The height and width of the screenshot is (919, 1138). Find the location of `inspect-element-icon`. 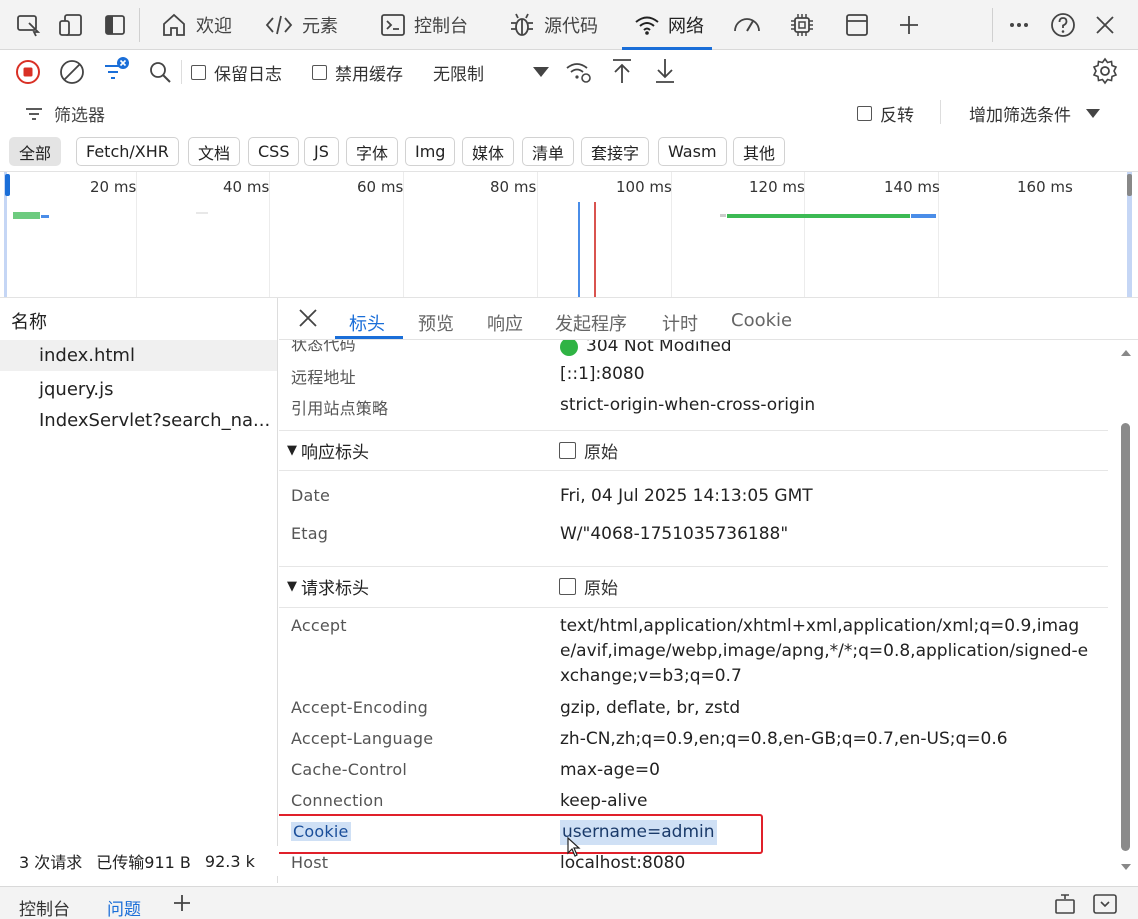

inspect-element-icon is located at coordinates (29, 25).